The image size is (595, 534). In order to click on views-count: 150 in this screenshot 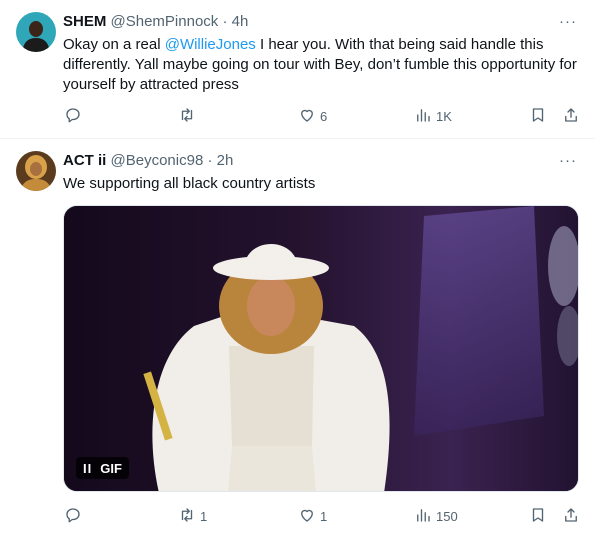, I will do `click(447, 516)`.